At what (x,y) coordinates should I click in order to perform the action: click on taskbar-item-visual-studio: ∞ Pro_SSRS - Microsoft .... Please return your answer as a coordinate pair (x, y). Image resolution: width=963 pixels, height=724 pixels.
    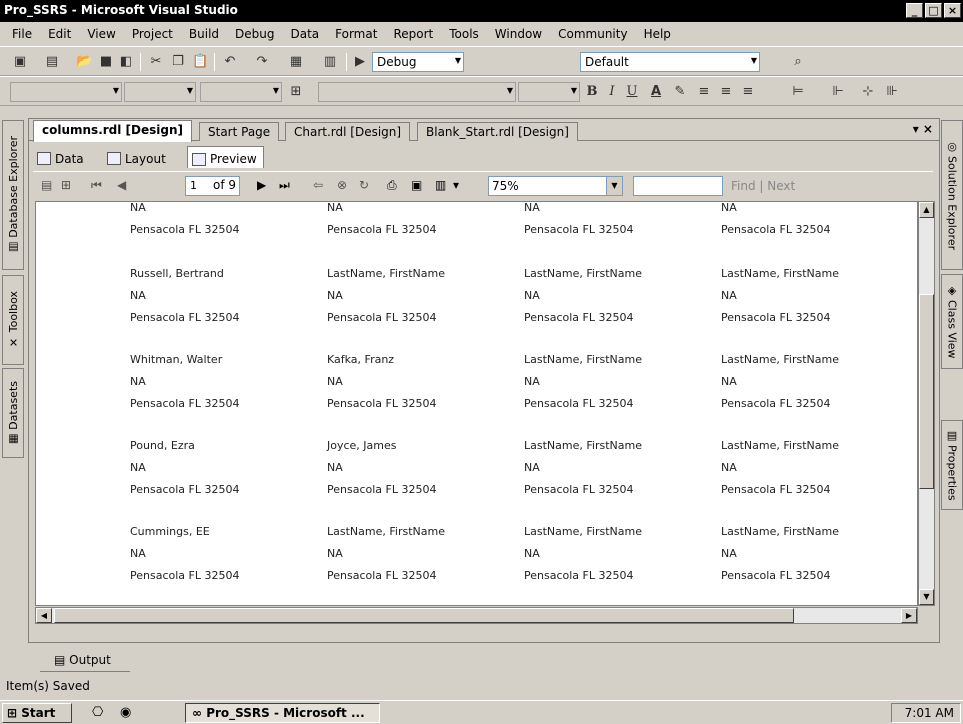
    Looking at the image, I should click on (282, 713).